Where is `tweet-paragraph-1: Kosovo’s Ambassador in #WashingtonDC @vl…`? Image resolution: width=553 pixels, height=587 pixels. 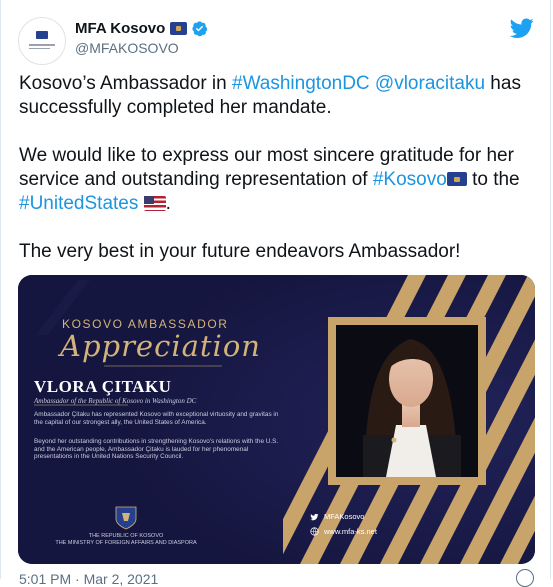
tweet-paragraph-1: Kosovo’s Ambassador in #WashingtonDC @vl… is located at coordinates (270, 95).